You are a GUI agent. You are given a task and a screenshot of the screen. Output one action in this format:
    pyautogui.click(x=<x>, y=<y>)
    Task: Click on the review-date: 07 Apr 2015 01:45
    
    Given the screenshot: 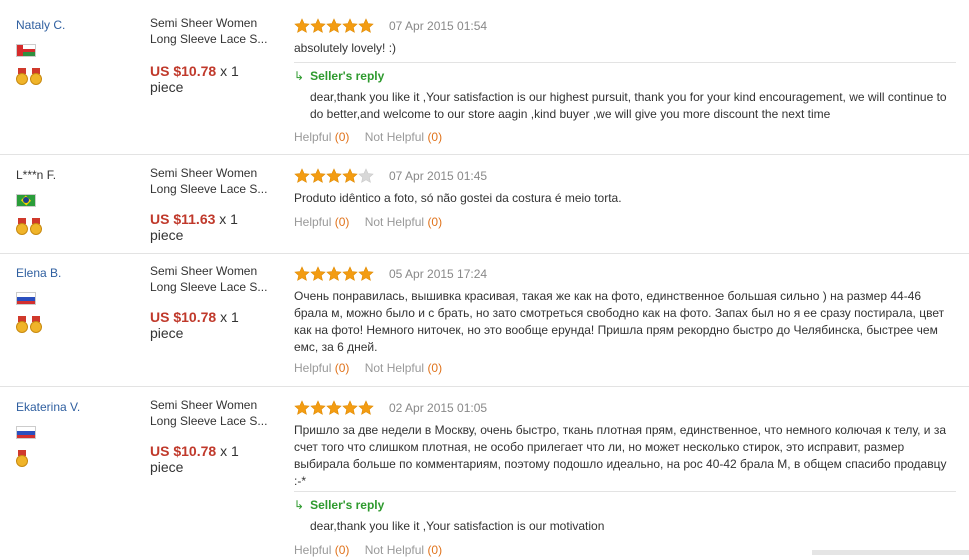 What is the action you would take?
    pyautogui.click(x=438, y=176)
    